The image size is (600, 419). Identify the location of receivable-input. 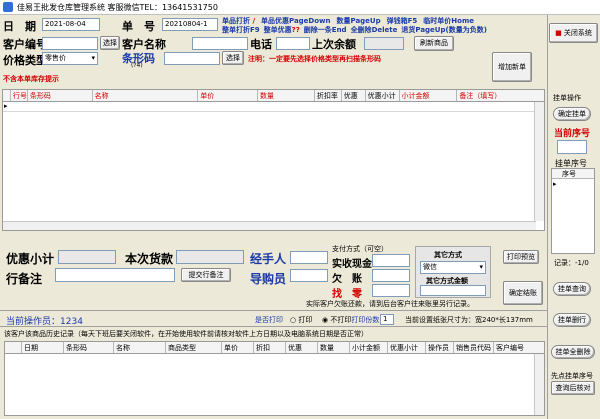
(391, 260).